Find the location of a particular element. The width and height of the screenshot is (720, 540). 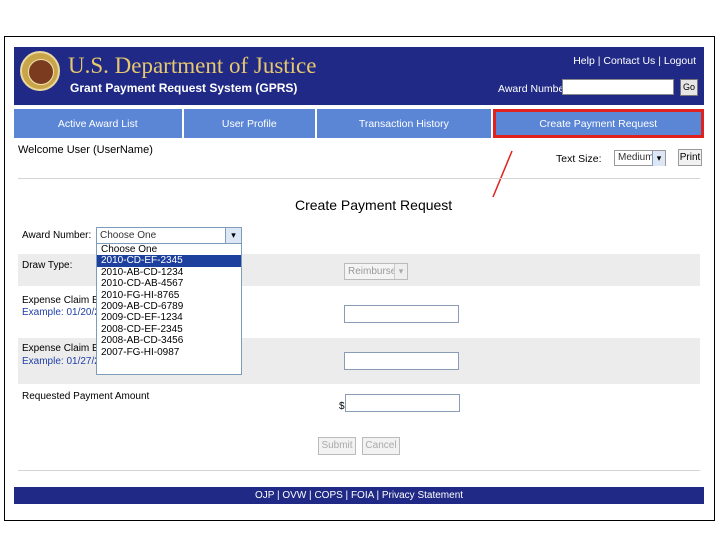

award-option: 2008-CD-EF-2345 is located at coordinates (169, 329).